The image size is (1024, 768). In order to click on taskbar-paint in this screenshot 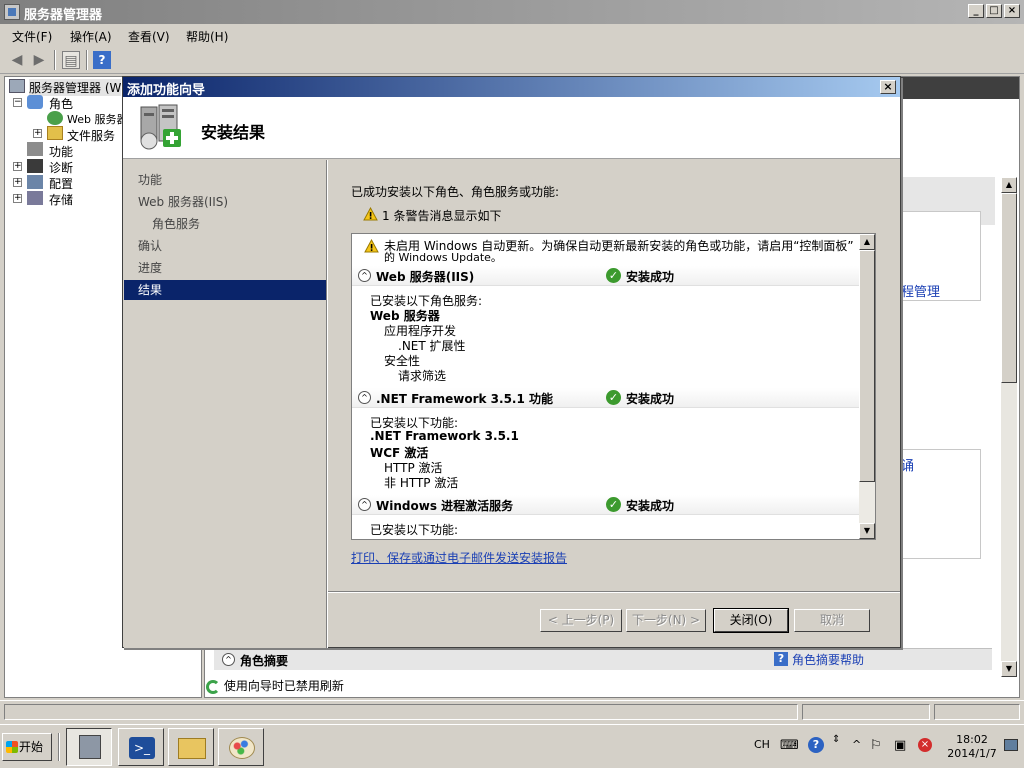, I will do `click(241, 747)`.